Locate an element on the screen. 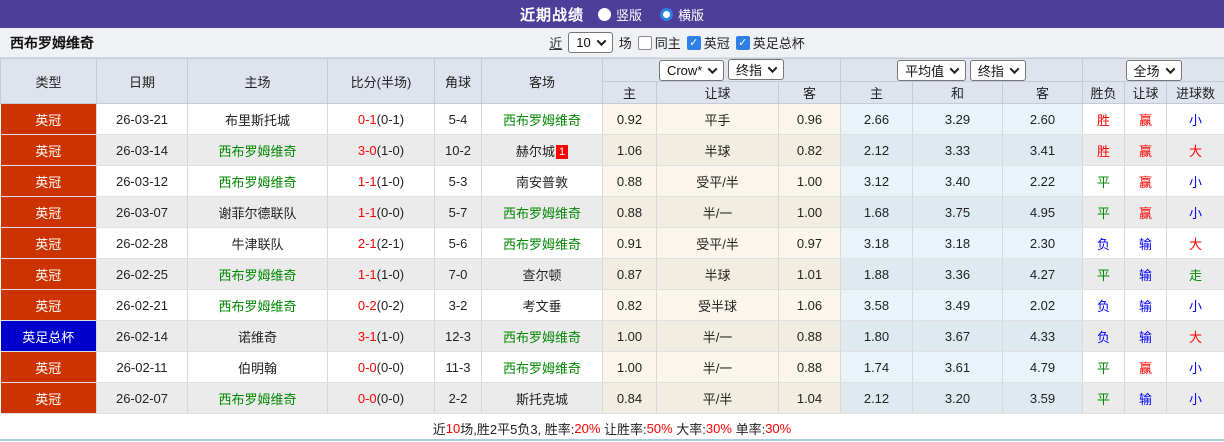 Image resolution: width=1224 pixels, height=442 pixels. near-link: 近 is located at coordinates (555, 42).